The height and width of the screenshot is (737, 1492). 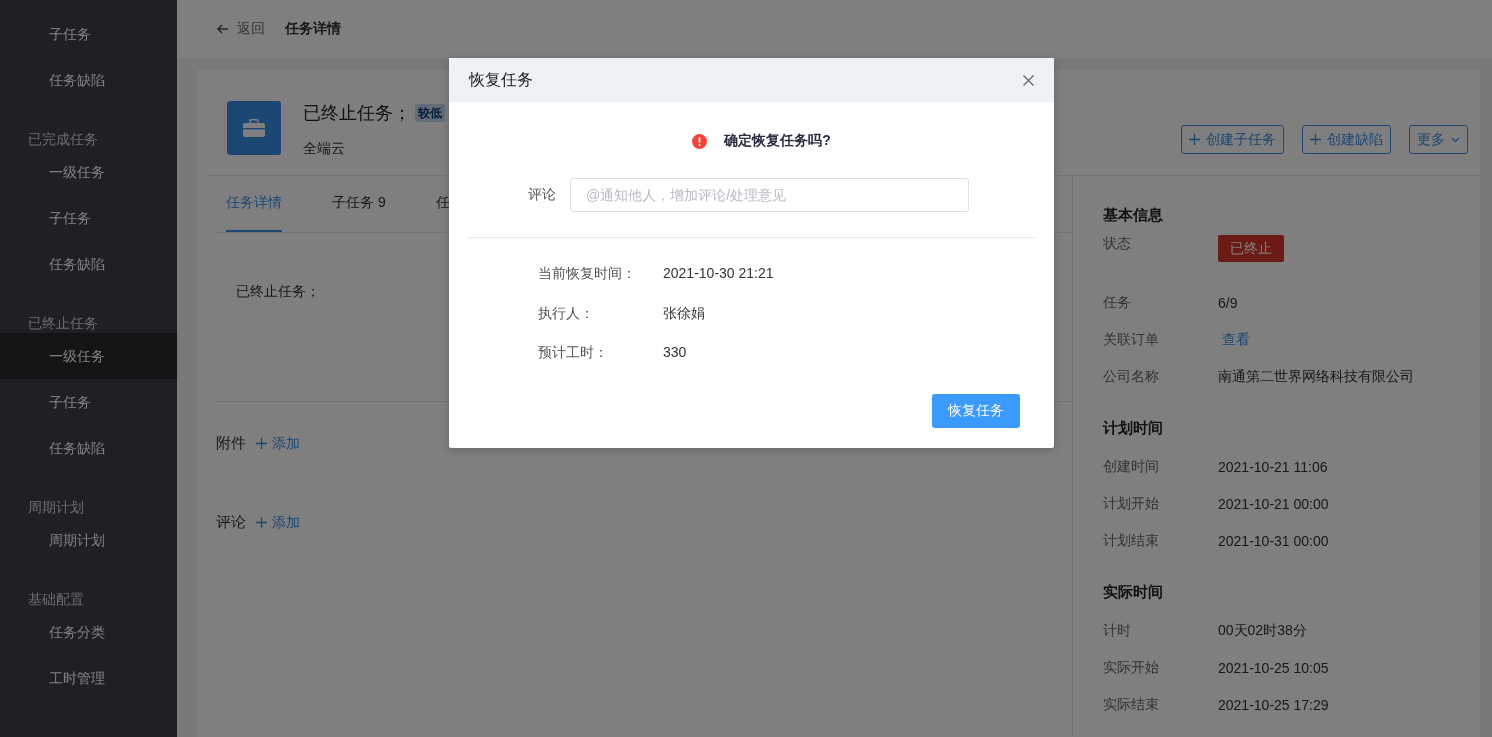 I want to click on info-value: 2021-10-25 17:29, so click(x=1273, y=704).